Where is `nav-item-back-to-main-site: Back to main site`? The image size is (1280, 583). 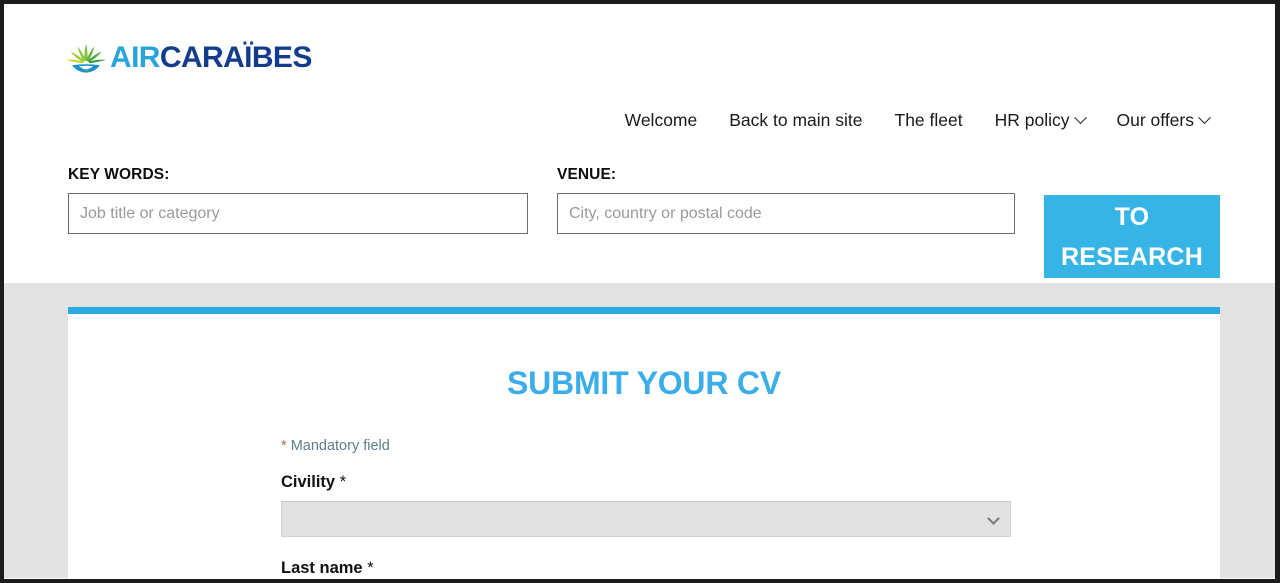 nav-item-back-to-main-site: Back to main site is located at coordinates (796, 120).